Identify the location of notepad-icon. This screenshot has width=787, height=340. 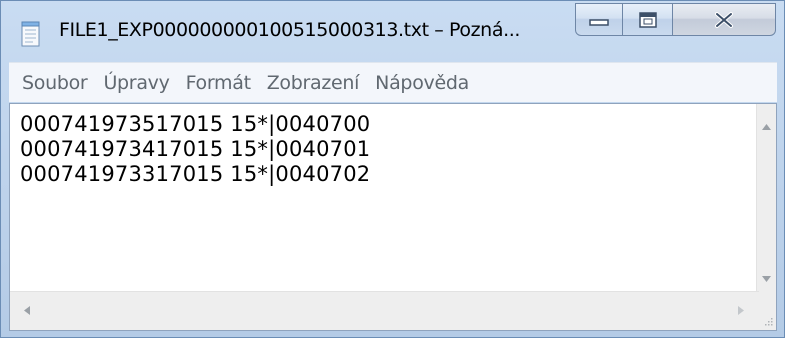
(30, 34).